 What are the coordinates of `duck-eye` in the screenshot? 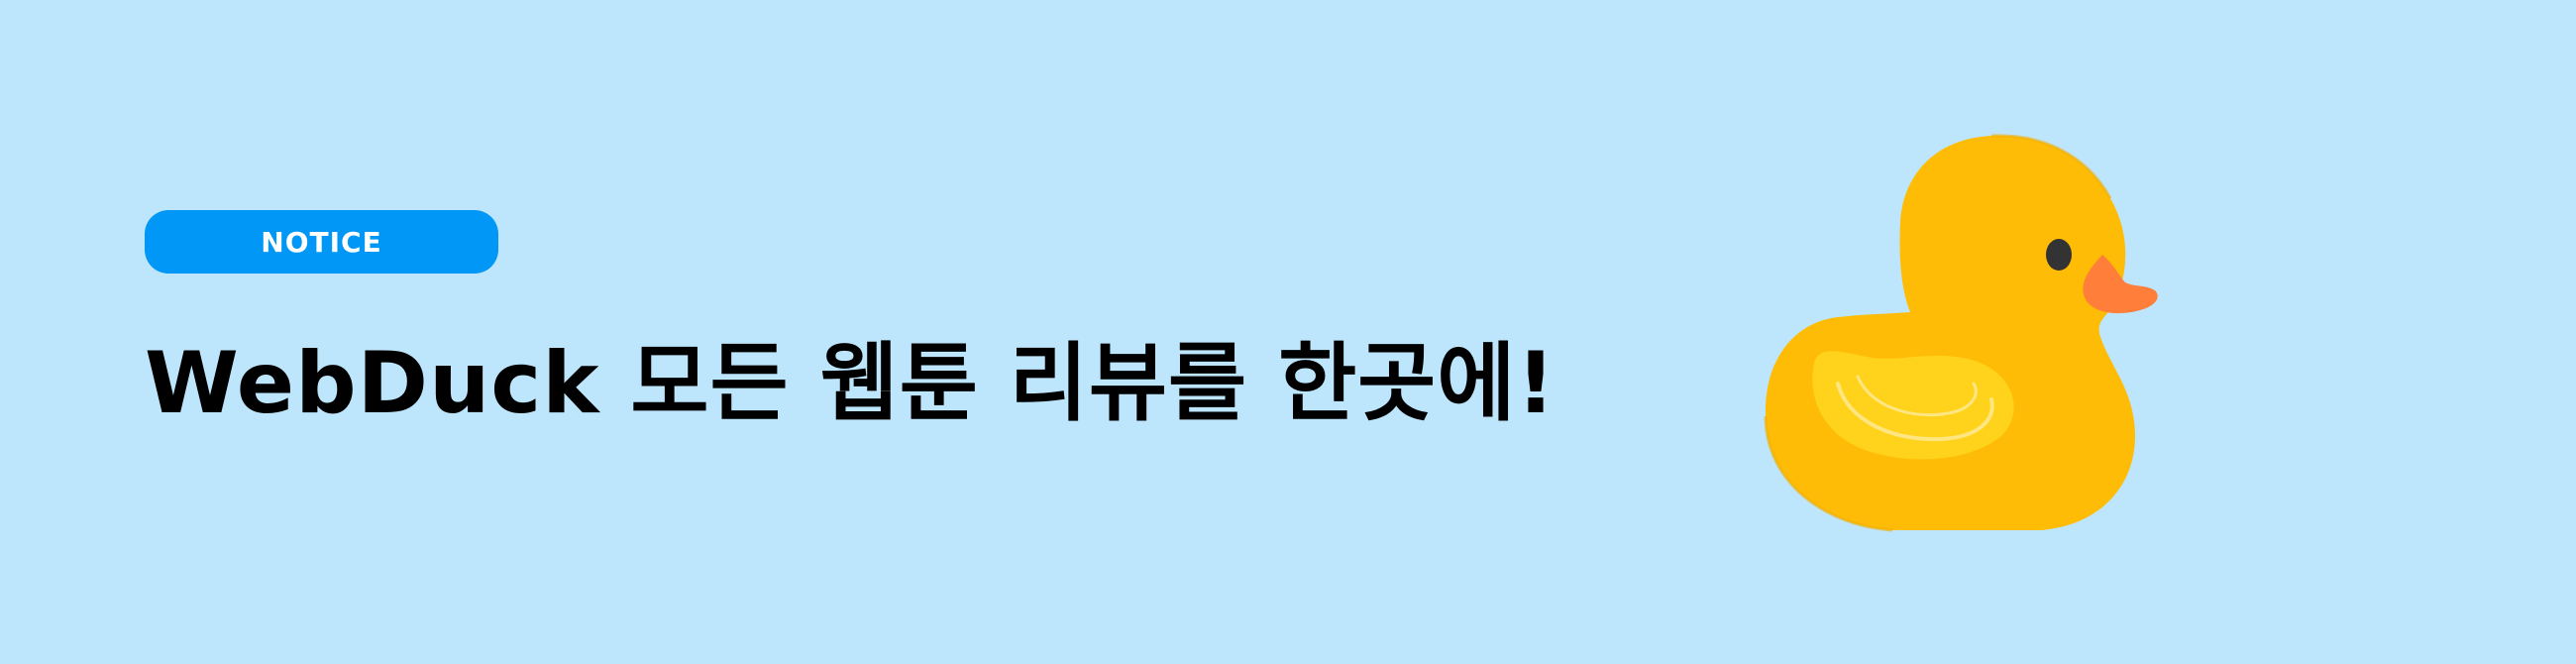 It's located at (2059, 255).